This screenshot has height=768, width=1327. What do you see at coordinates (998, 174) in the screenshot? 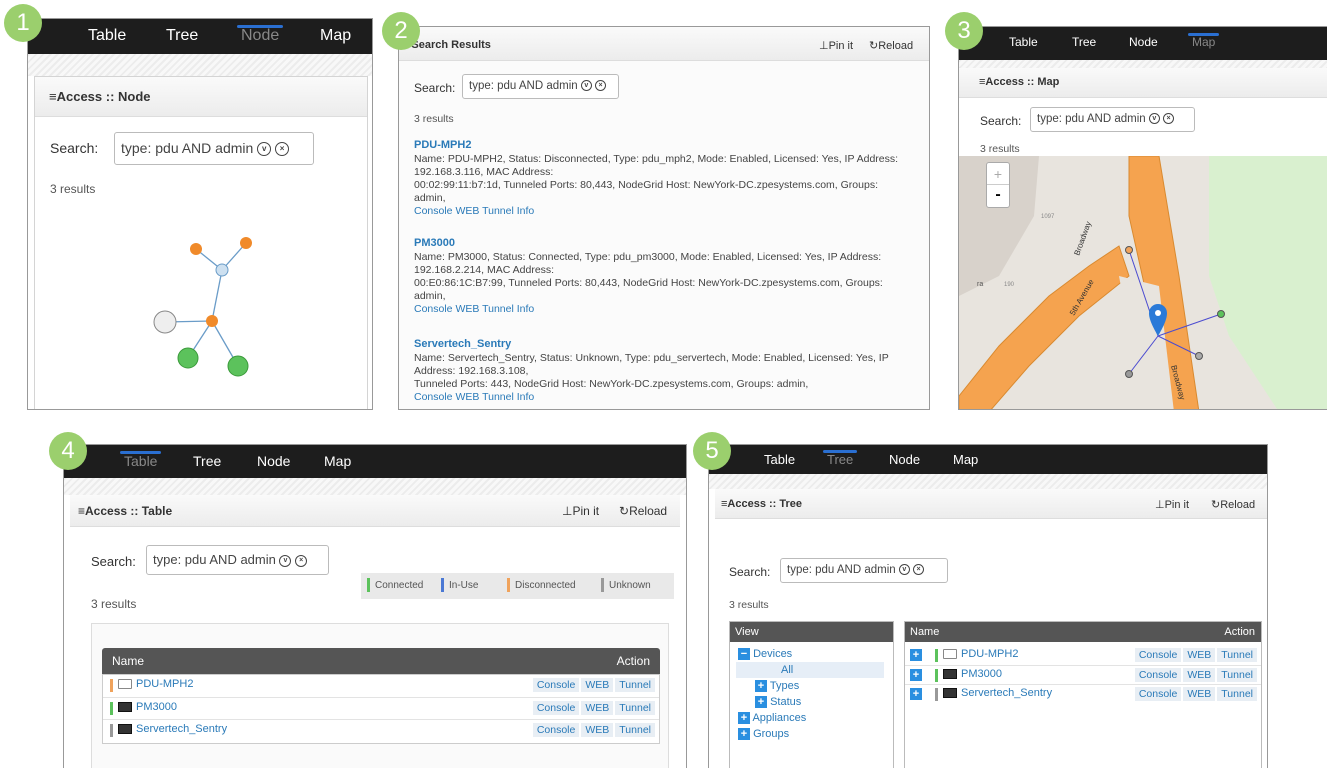
I see `zoom-in-button: +` at bounding box center [998, 174].